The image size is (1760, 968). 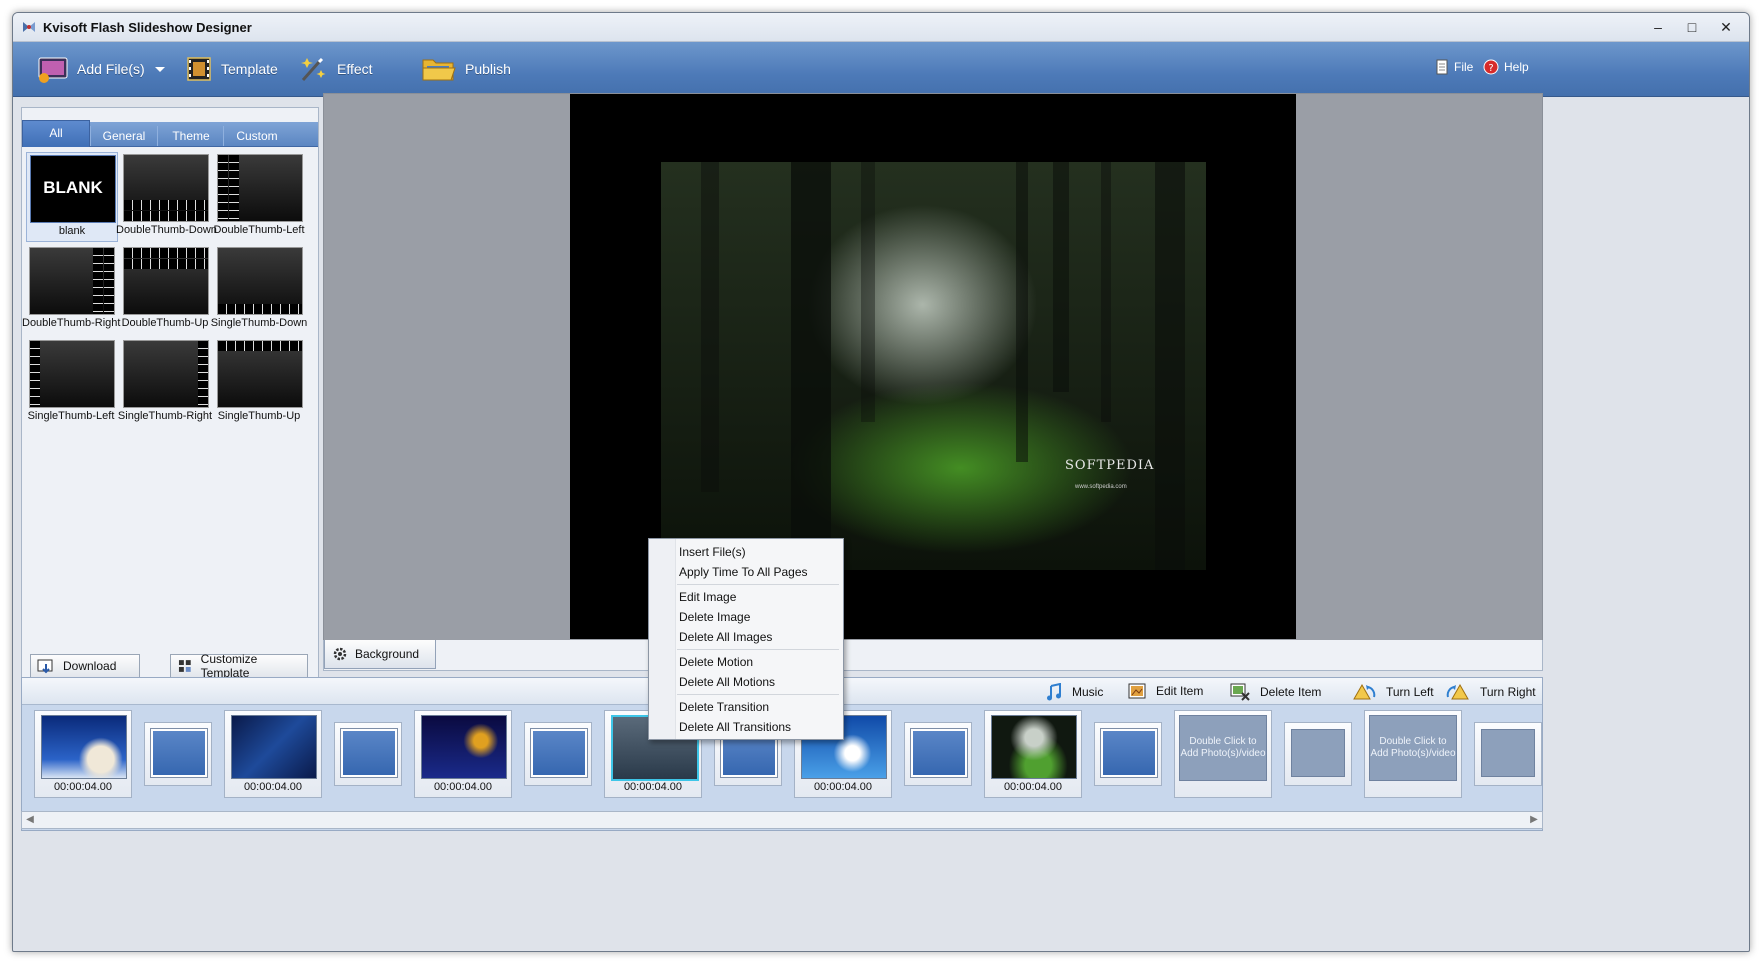 What do you see at coordinates (165, 323) in the screenshot?
I see `template-label: DoubleThumb-Up` at bounding box center [165, 323].